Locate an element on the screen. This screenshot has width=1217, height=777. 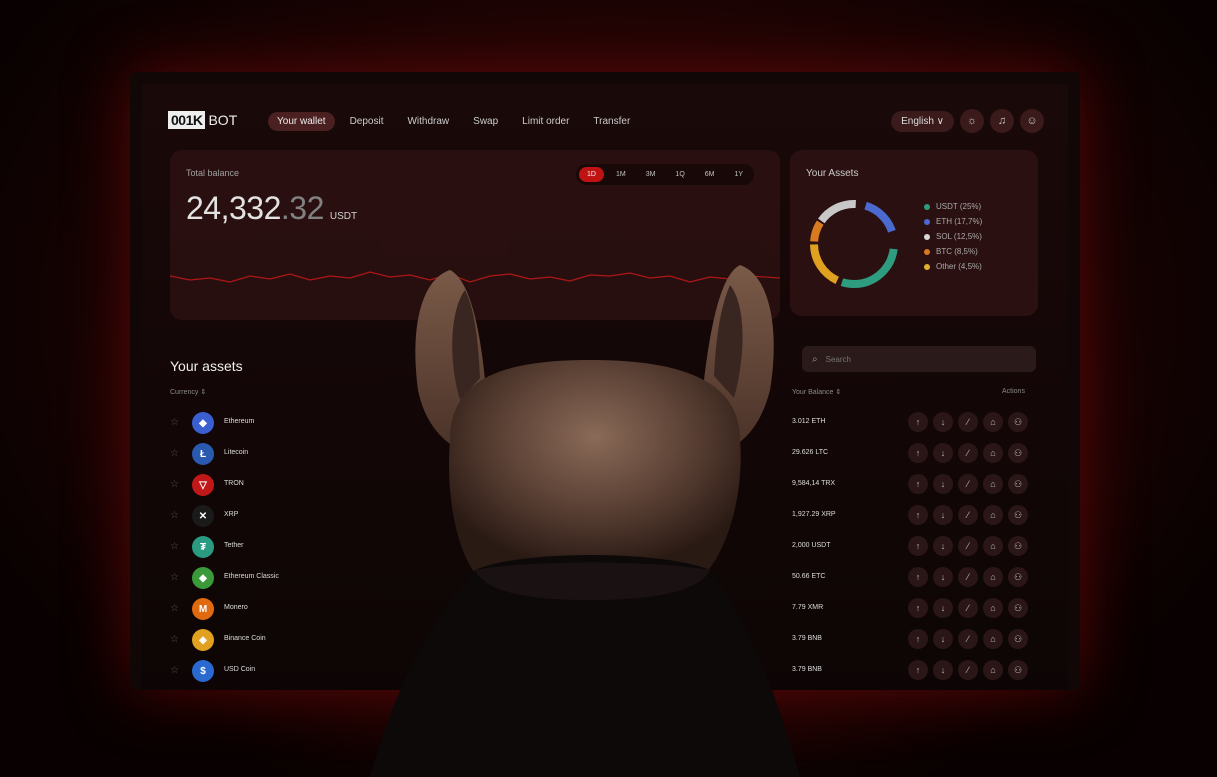
topbar-controls: English ∨ ☼ ♫ ☺ is located at coordinates (967, 121).